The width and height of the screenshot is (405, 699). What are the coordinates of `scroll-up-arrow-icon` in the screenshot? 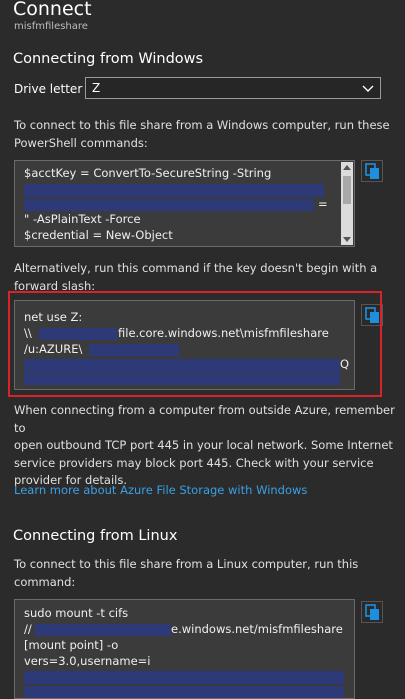 It's located at (347, 167).